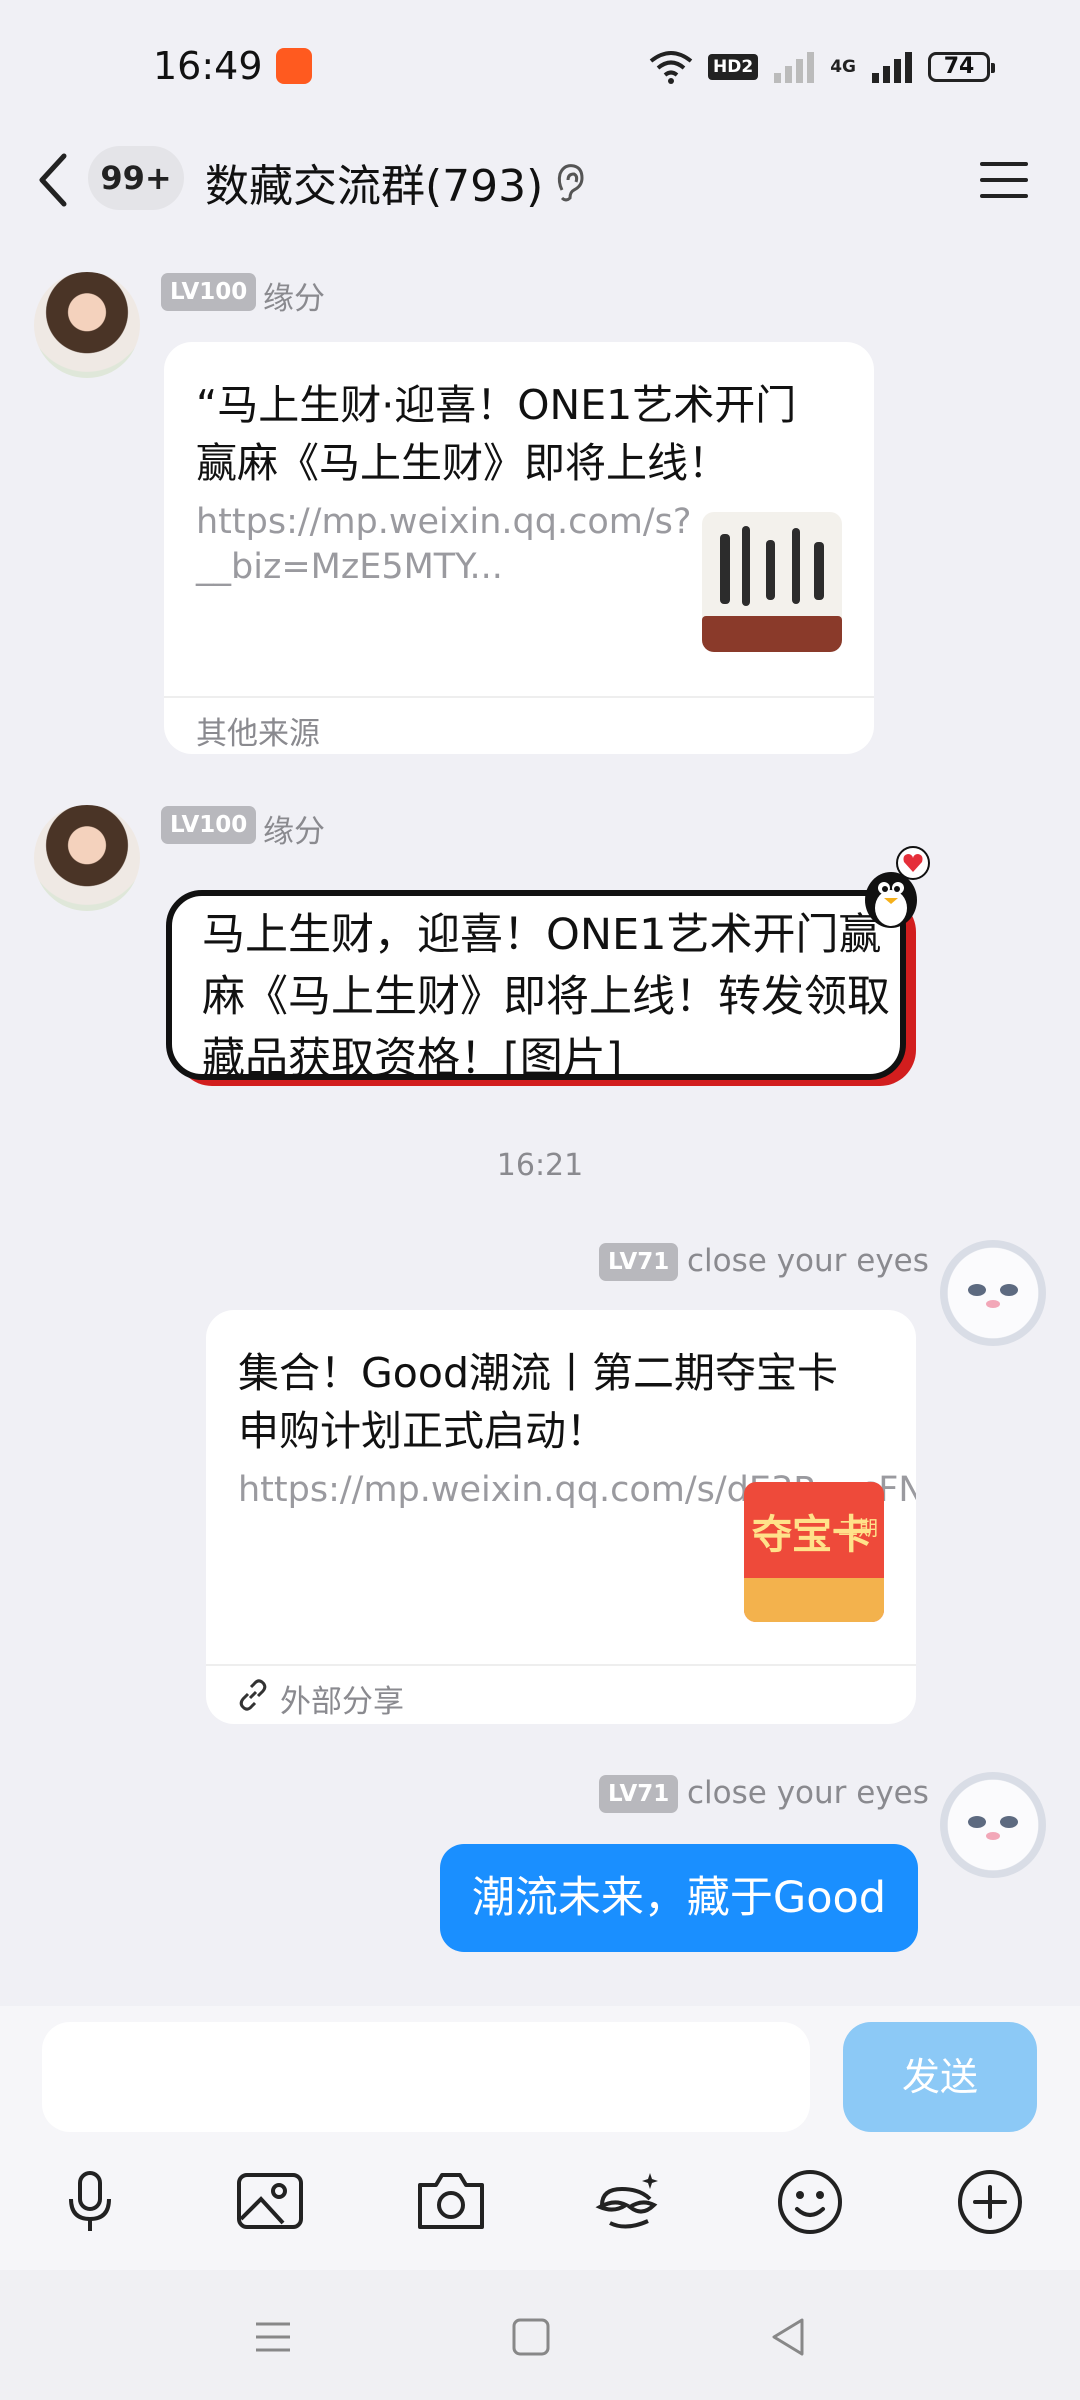 This screenshot has height=2400, width=1080. What do you see at coordinates (531, 2337) in the screenshot?
I see `home-icon` at bounding box center [531, 2337].